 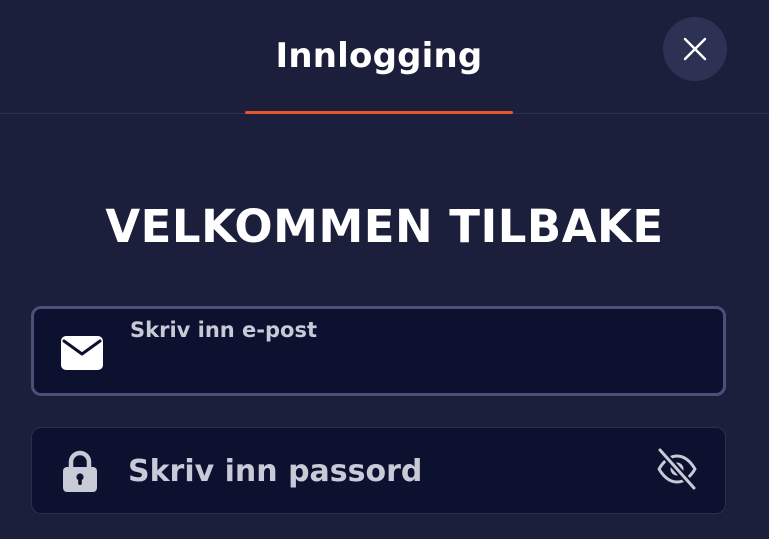 I want to click on password-visibility-toggle, so click(x=677, y=469).